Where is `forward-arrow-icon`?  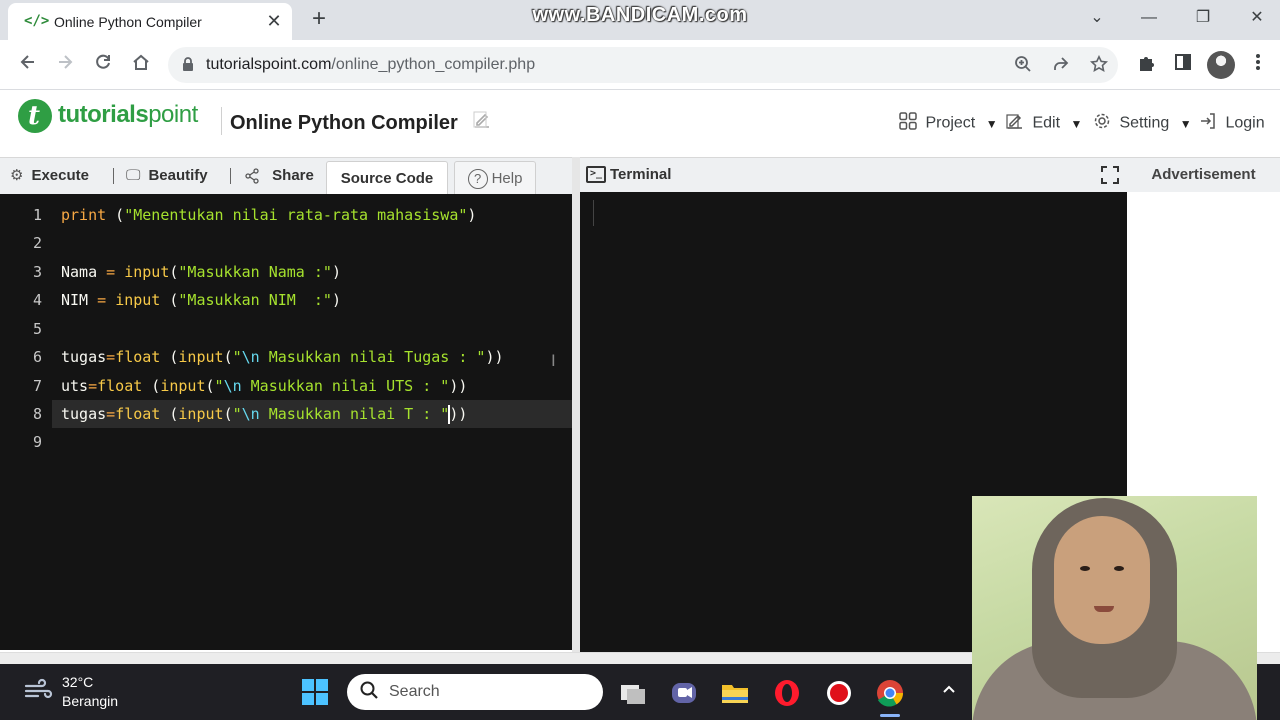
forward-arrow-icon is located at coordinates (65, 65).